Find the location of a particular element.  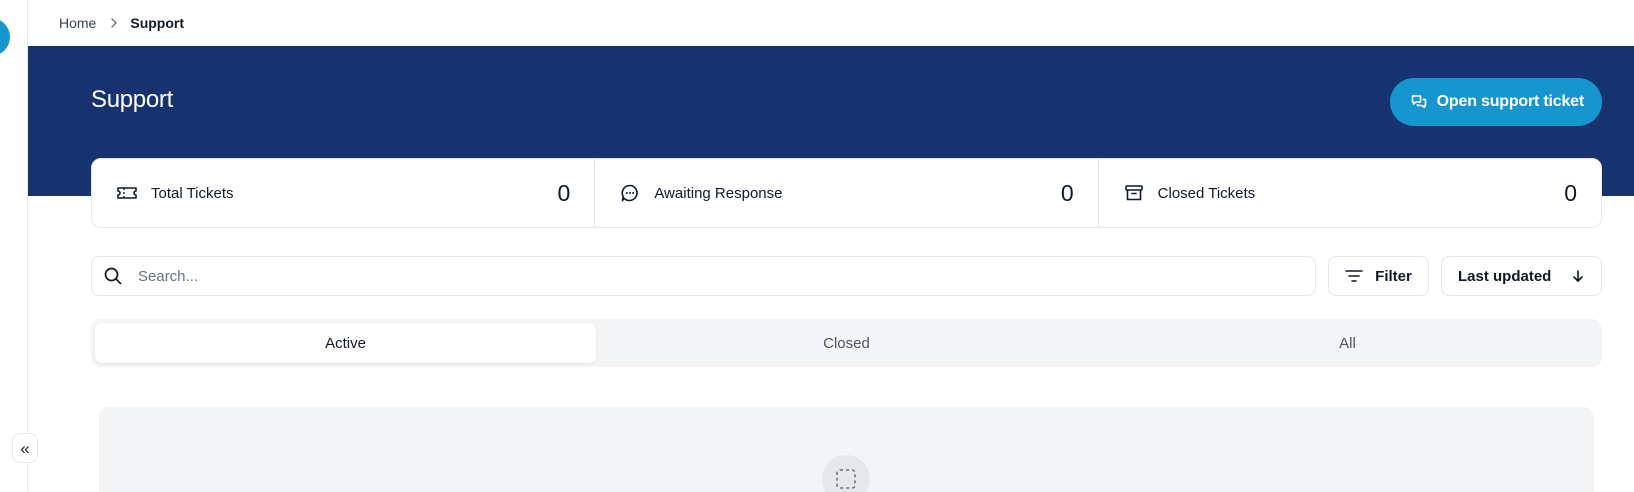

filter-icon is located at coordinates (1354, 276).